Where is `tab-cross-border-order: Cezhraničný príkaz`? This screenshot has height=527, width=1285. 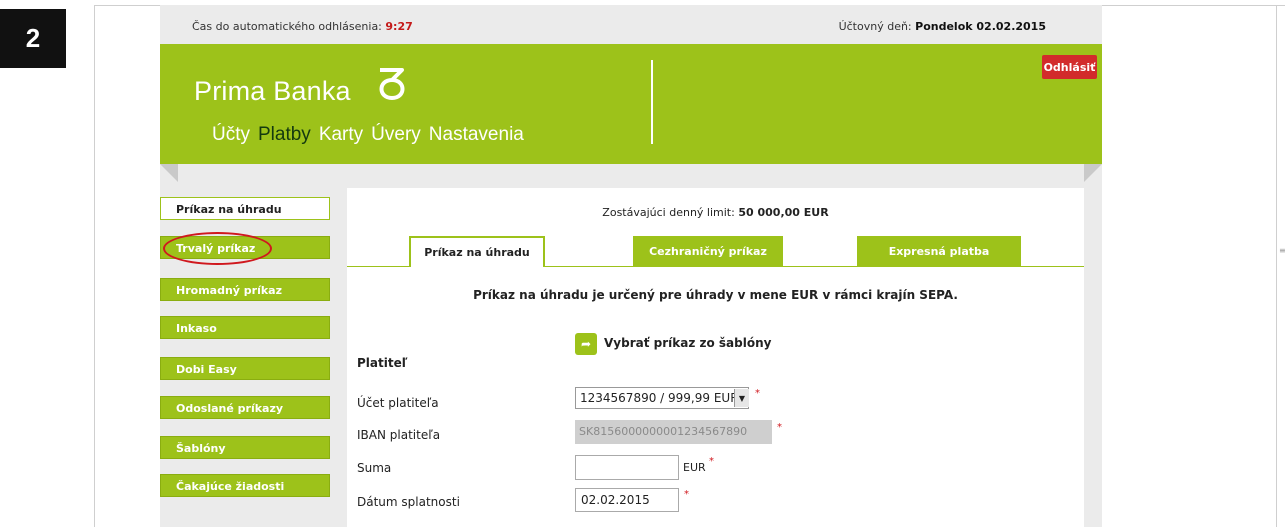
tab-cross-border-order: Cezhraničný príkaz is located at coordinates (708, 251).